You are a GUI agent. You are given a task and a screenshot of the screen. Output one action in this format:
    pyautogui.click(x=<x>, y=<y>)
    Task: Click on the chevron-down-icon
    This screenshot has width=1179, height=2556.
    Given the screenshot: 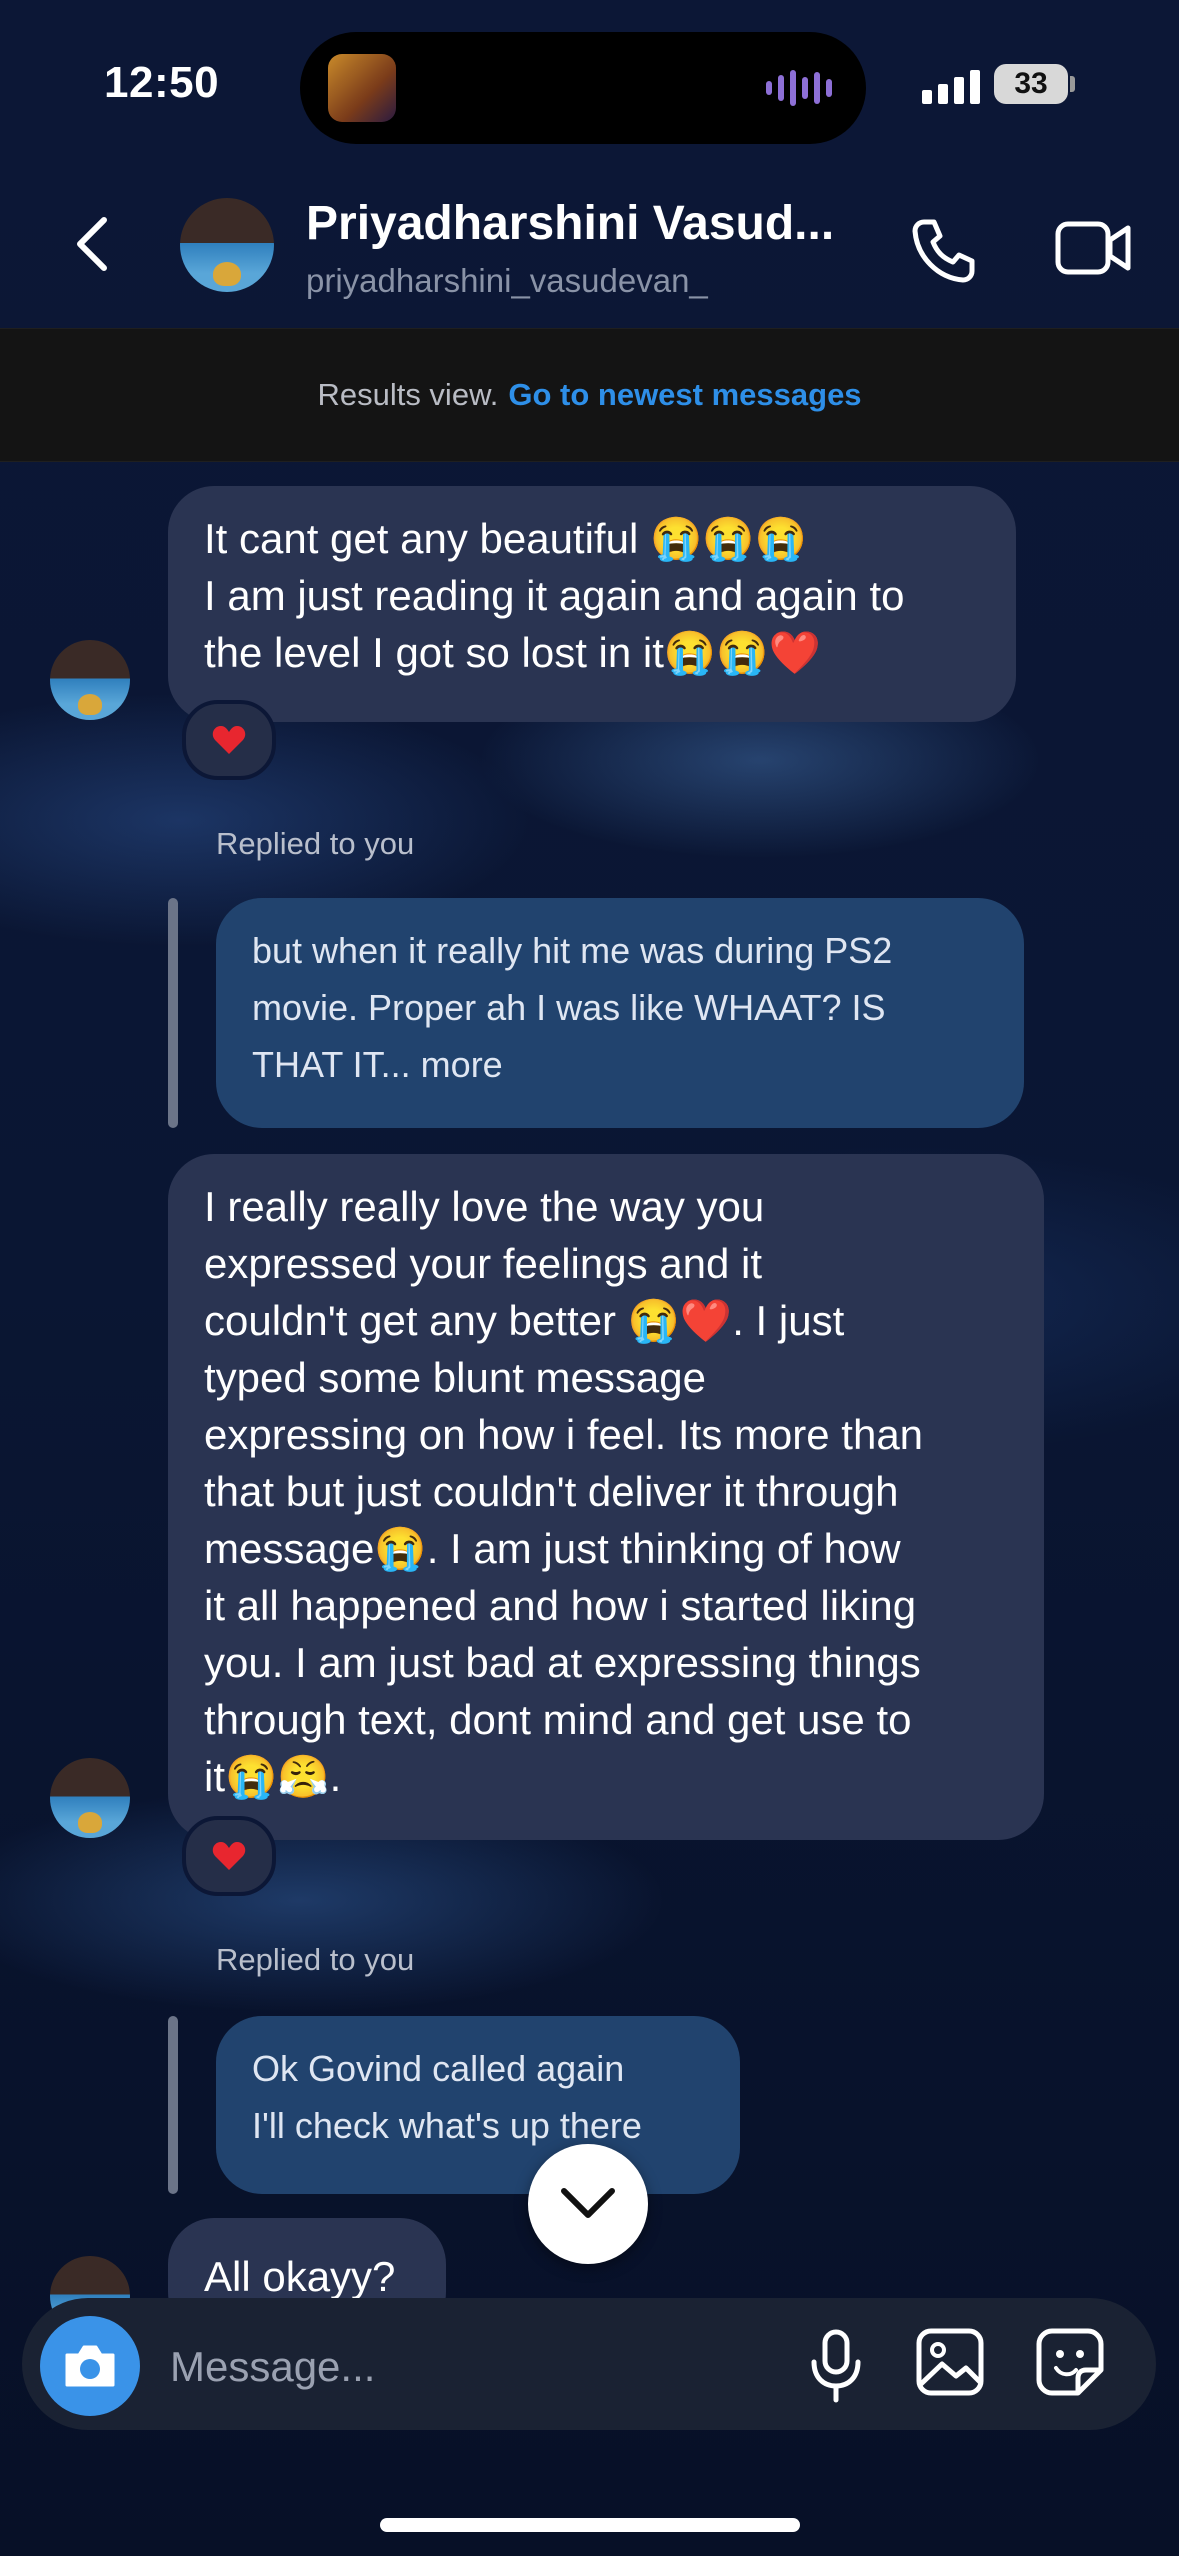 What is the action you would take?
    pyautogui.click(x=588, y=2203)
    